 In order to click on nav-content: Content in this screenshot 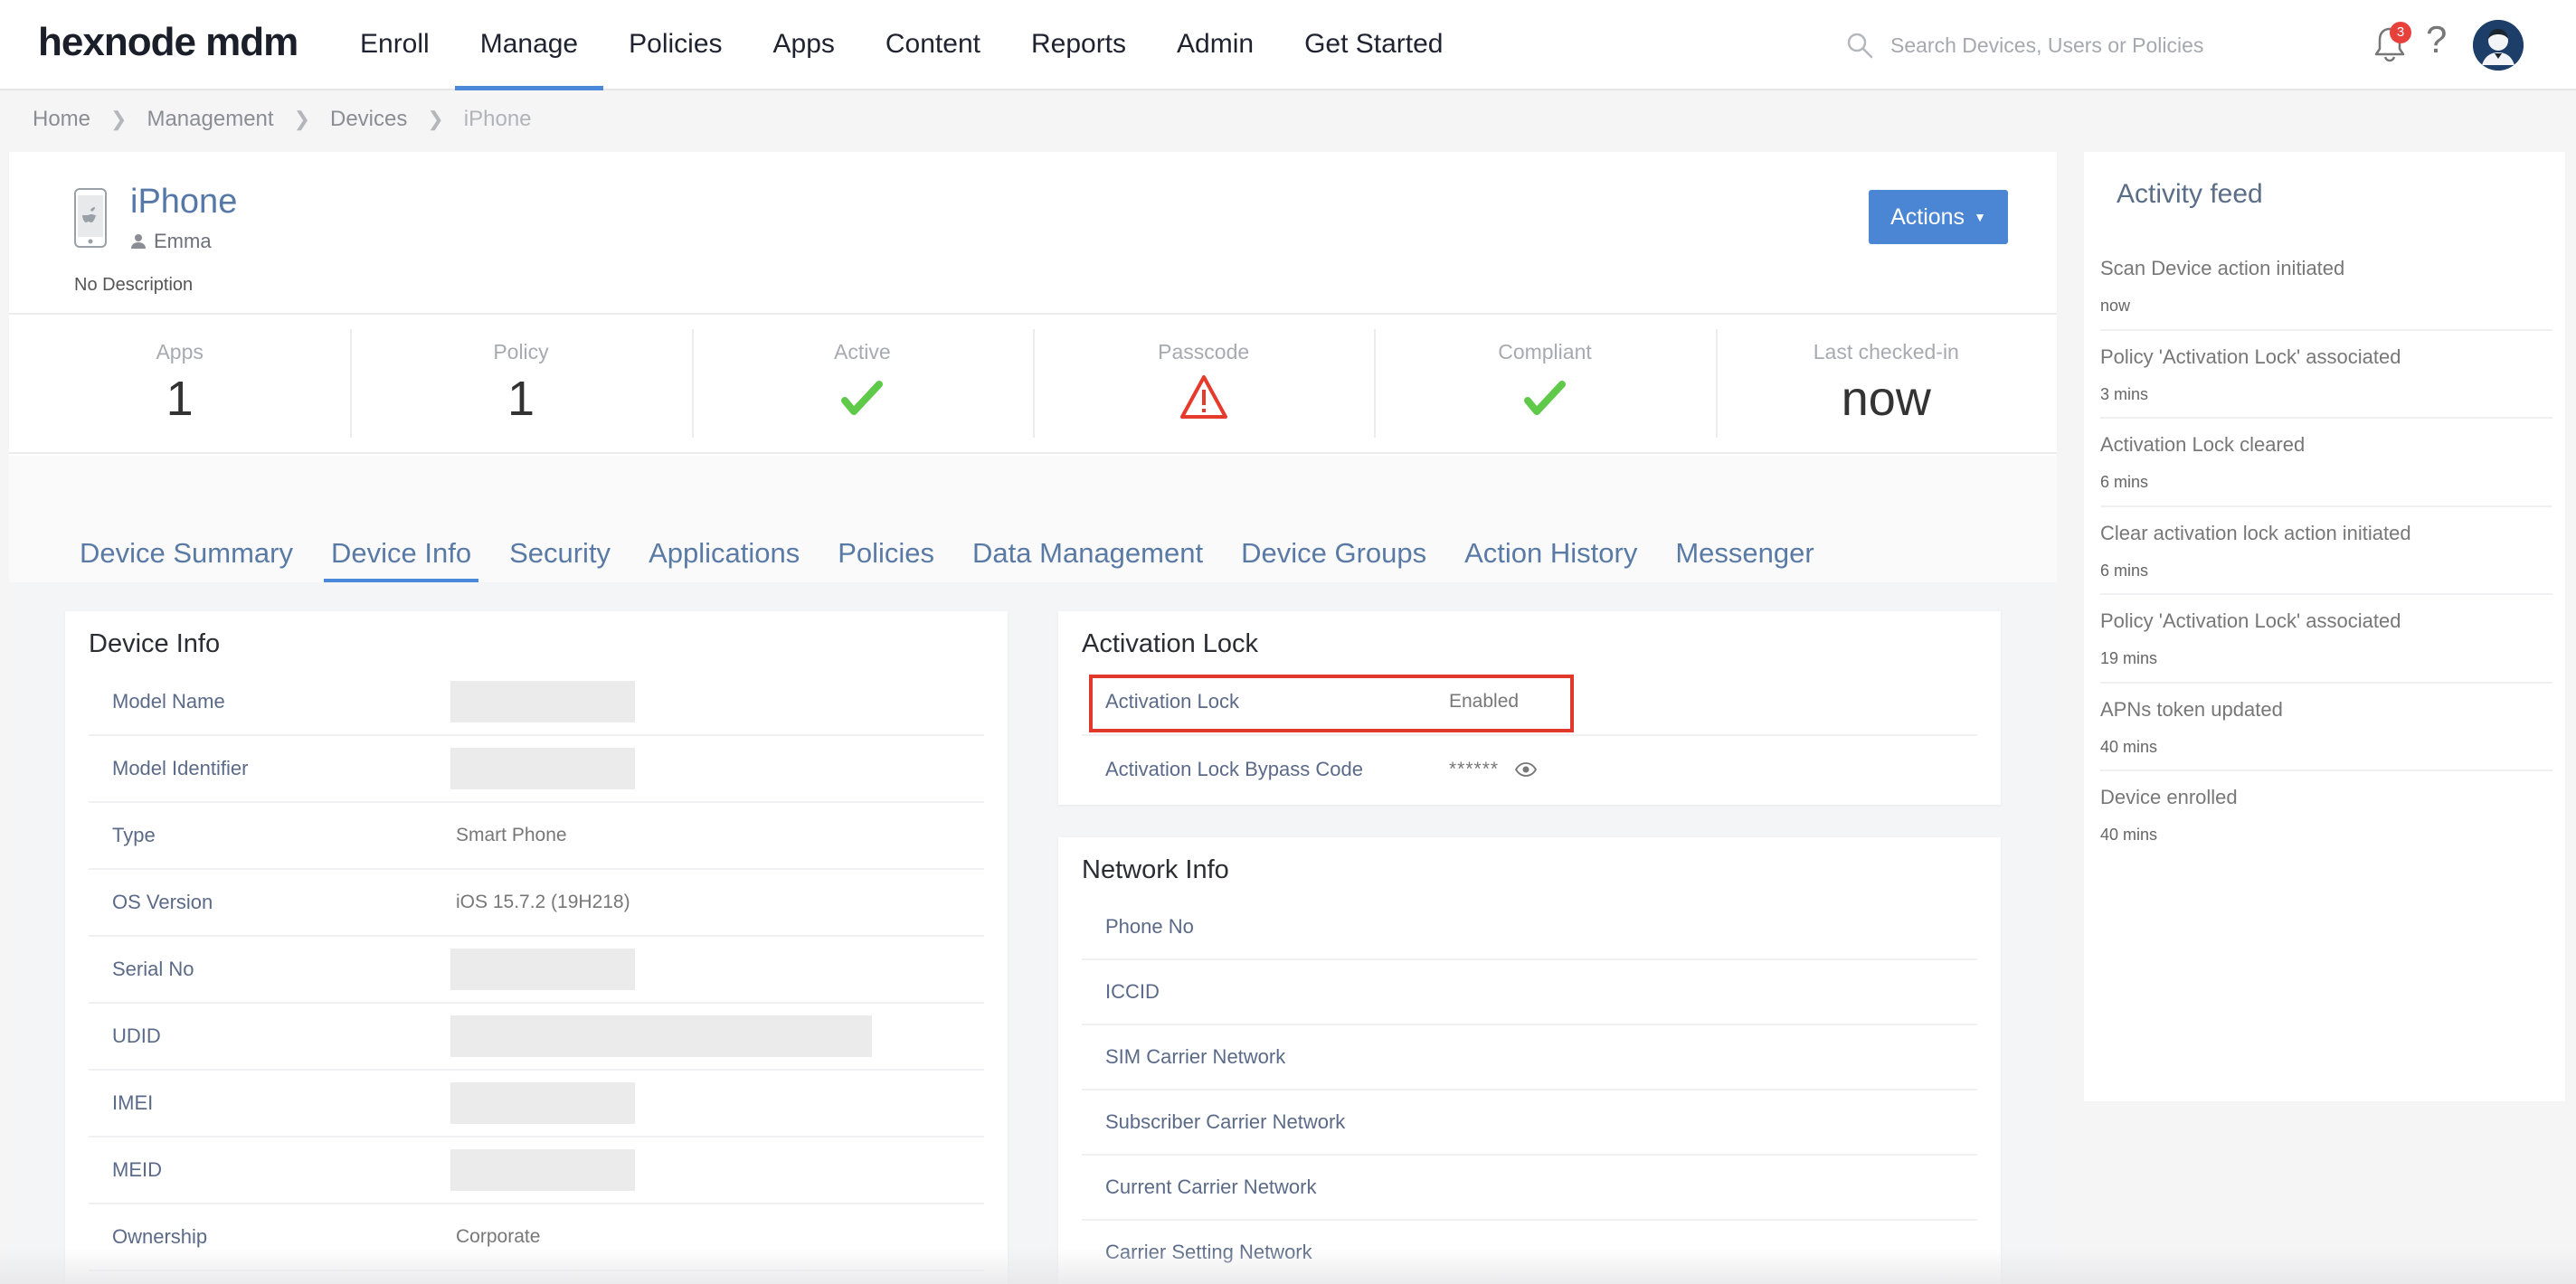, I will do `click(933, 45)`.